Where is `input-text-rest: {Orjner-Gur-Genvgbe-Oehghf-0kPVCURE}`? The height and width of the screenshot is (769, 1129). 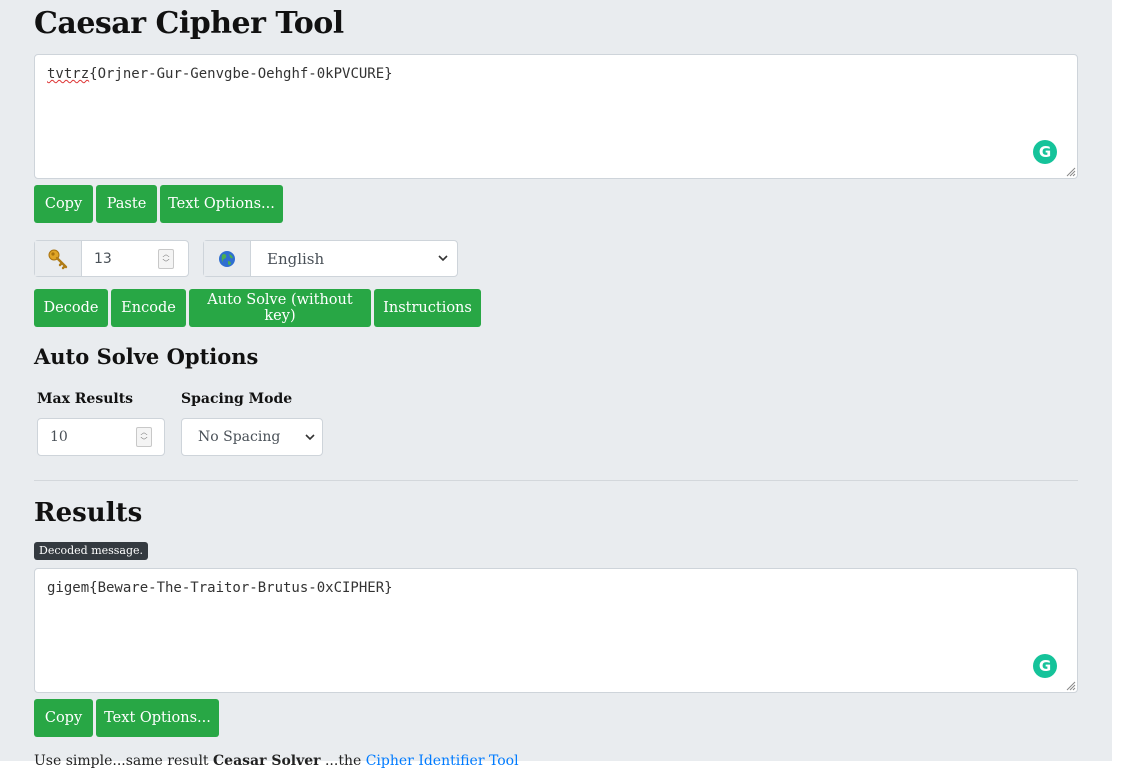
input-text-rest: {Orjner-Gur-Genvgbe-Oehghf-0kPVCURE} is located at coordinates (241, 74).